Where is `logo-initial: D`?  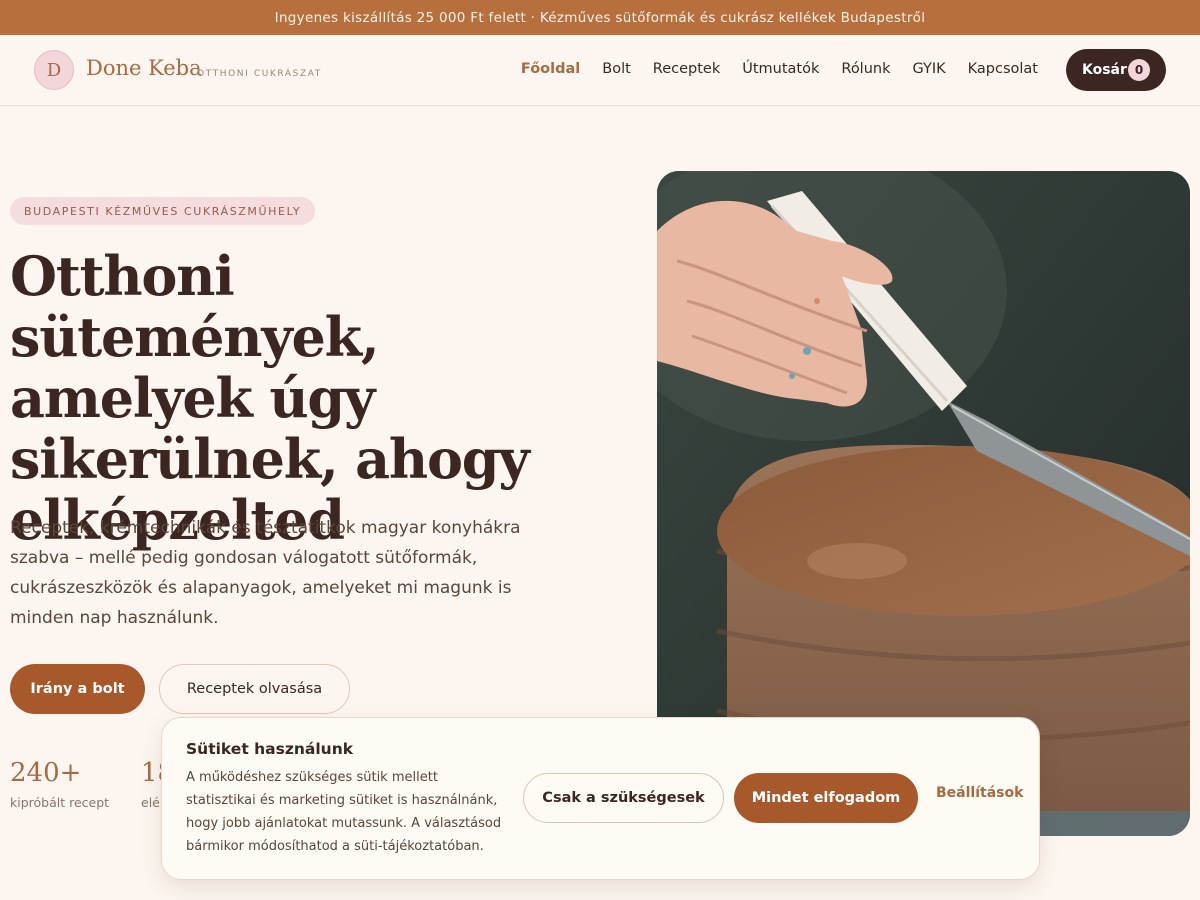
logo-initial: D is located at coordinates (54, 70).